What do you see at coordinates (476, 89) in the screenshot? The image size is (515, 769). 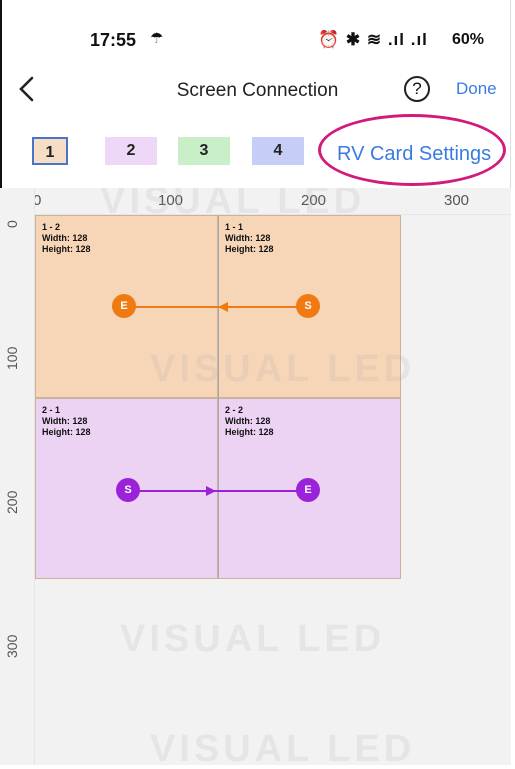 I see `done-button: Done` at bounding box center [476, 89].